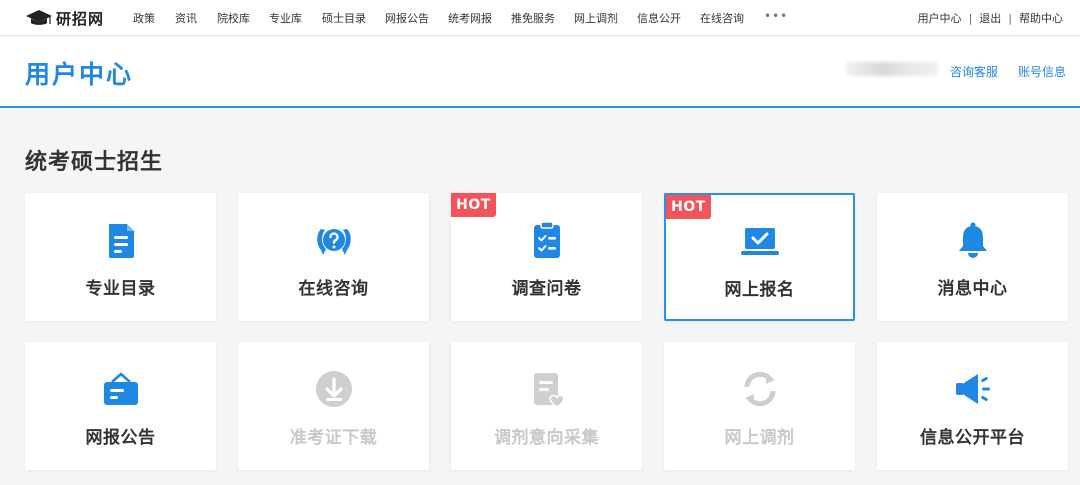  I want to click on nav-item-registration-notice: 网报公告, so click(407, 18).